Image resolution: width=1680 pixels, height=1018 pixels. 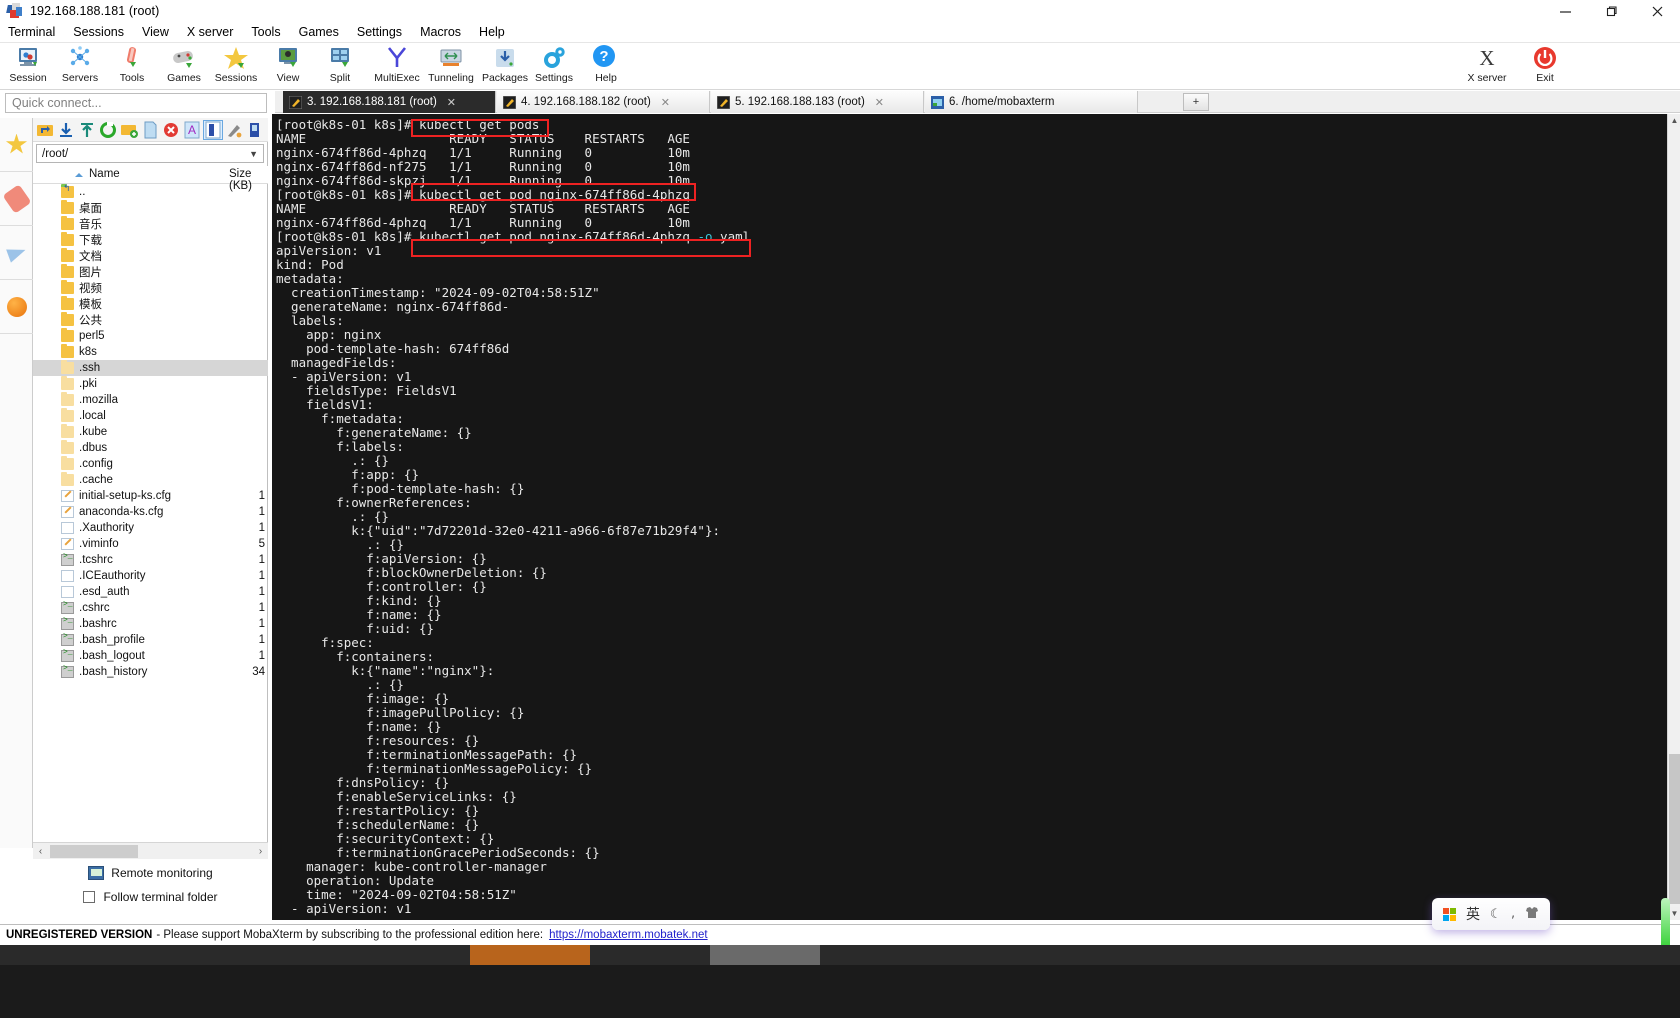 What do you see at coordinates (66, 130) in the screenshot?
I see `download-icon` at bounding box center [66, 130].